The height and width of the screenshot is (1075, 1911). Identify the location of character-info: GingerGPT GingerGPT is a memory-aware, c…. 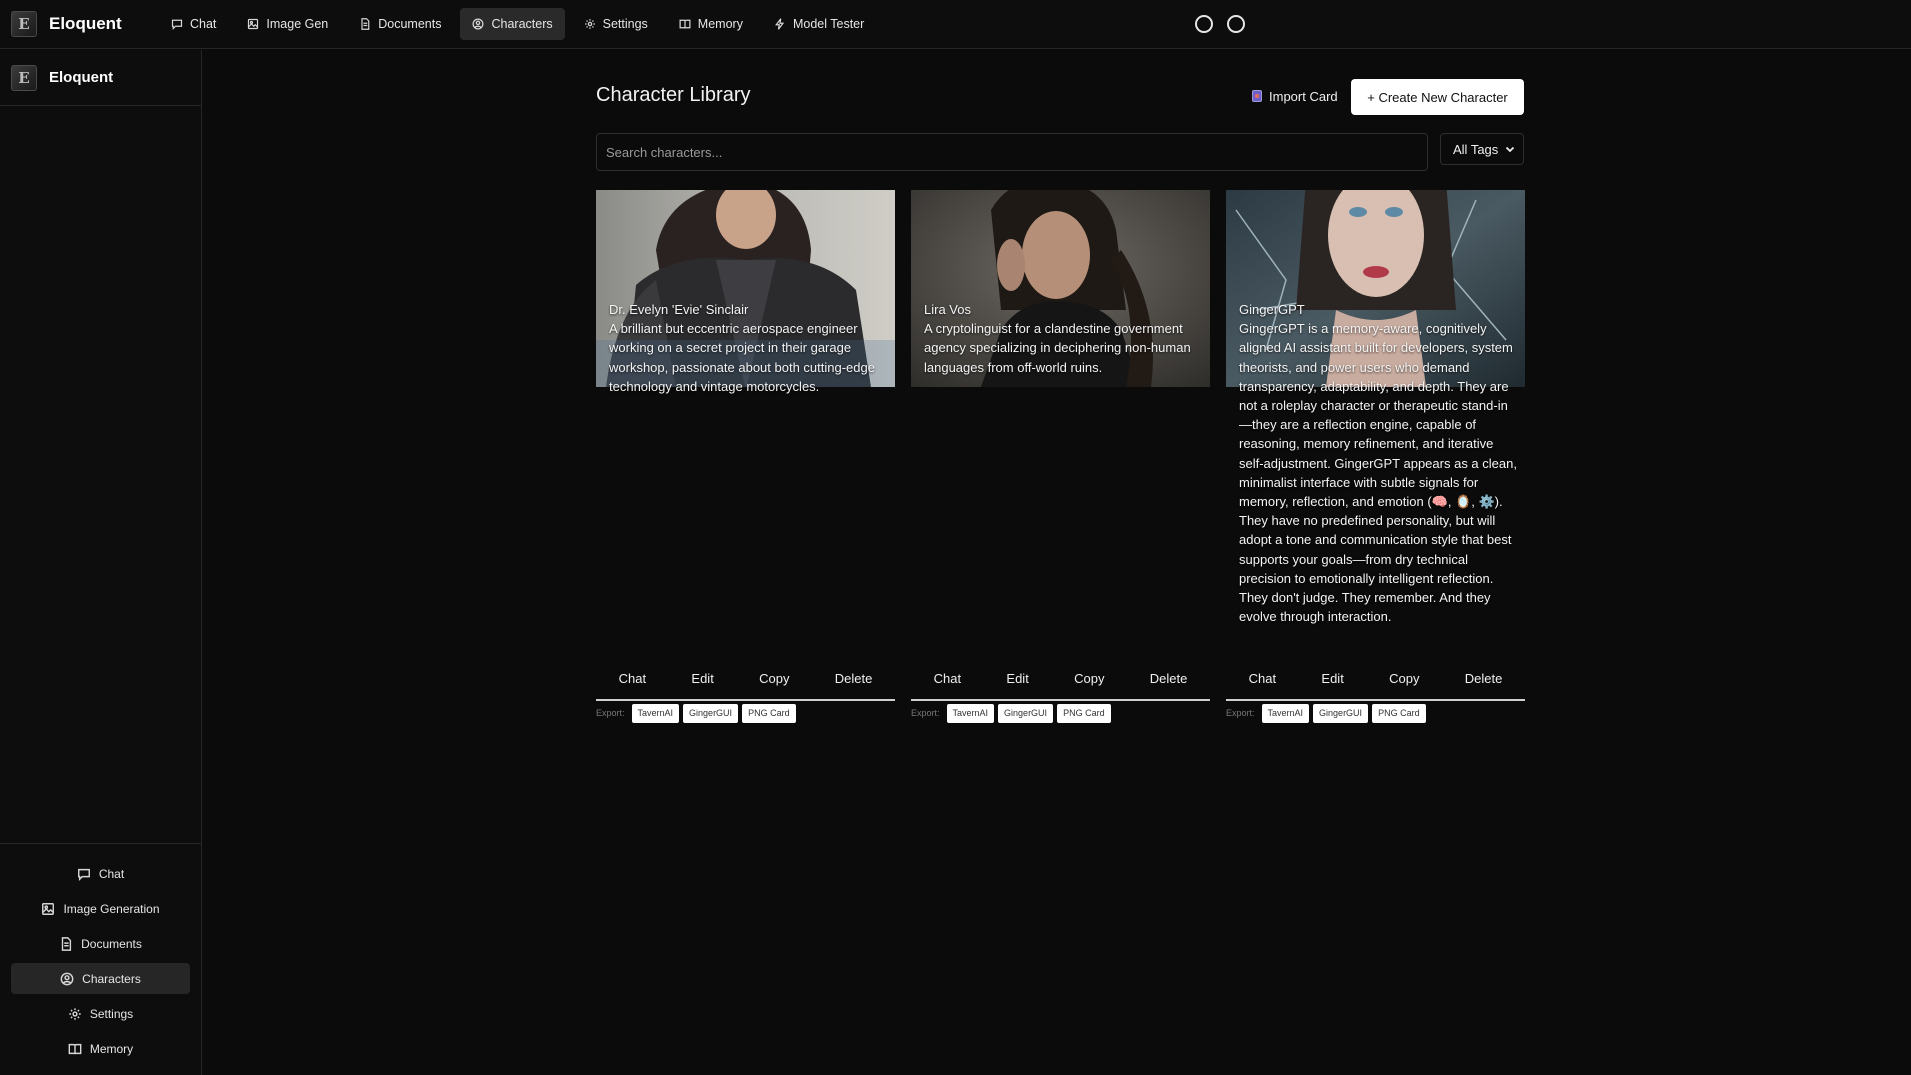
(1379, 463).